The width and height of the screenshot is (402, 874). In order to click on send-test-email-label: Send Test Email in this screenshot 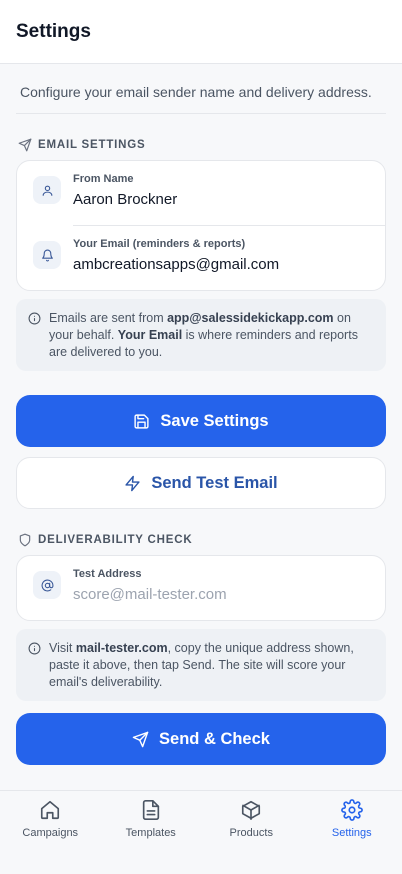, I will do `click(214, 482)`.